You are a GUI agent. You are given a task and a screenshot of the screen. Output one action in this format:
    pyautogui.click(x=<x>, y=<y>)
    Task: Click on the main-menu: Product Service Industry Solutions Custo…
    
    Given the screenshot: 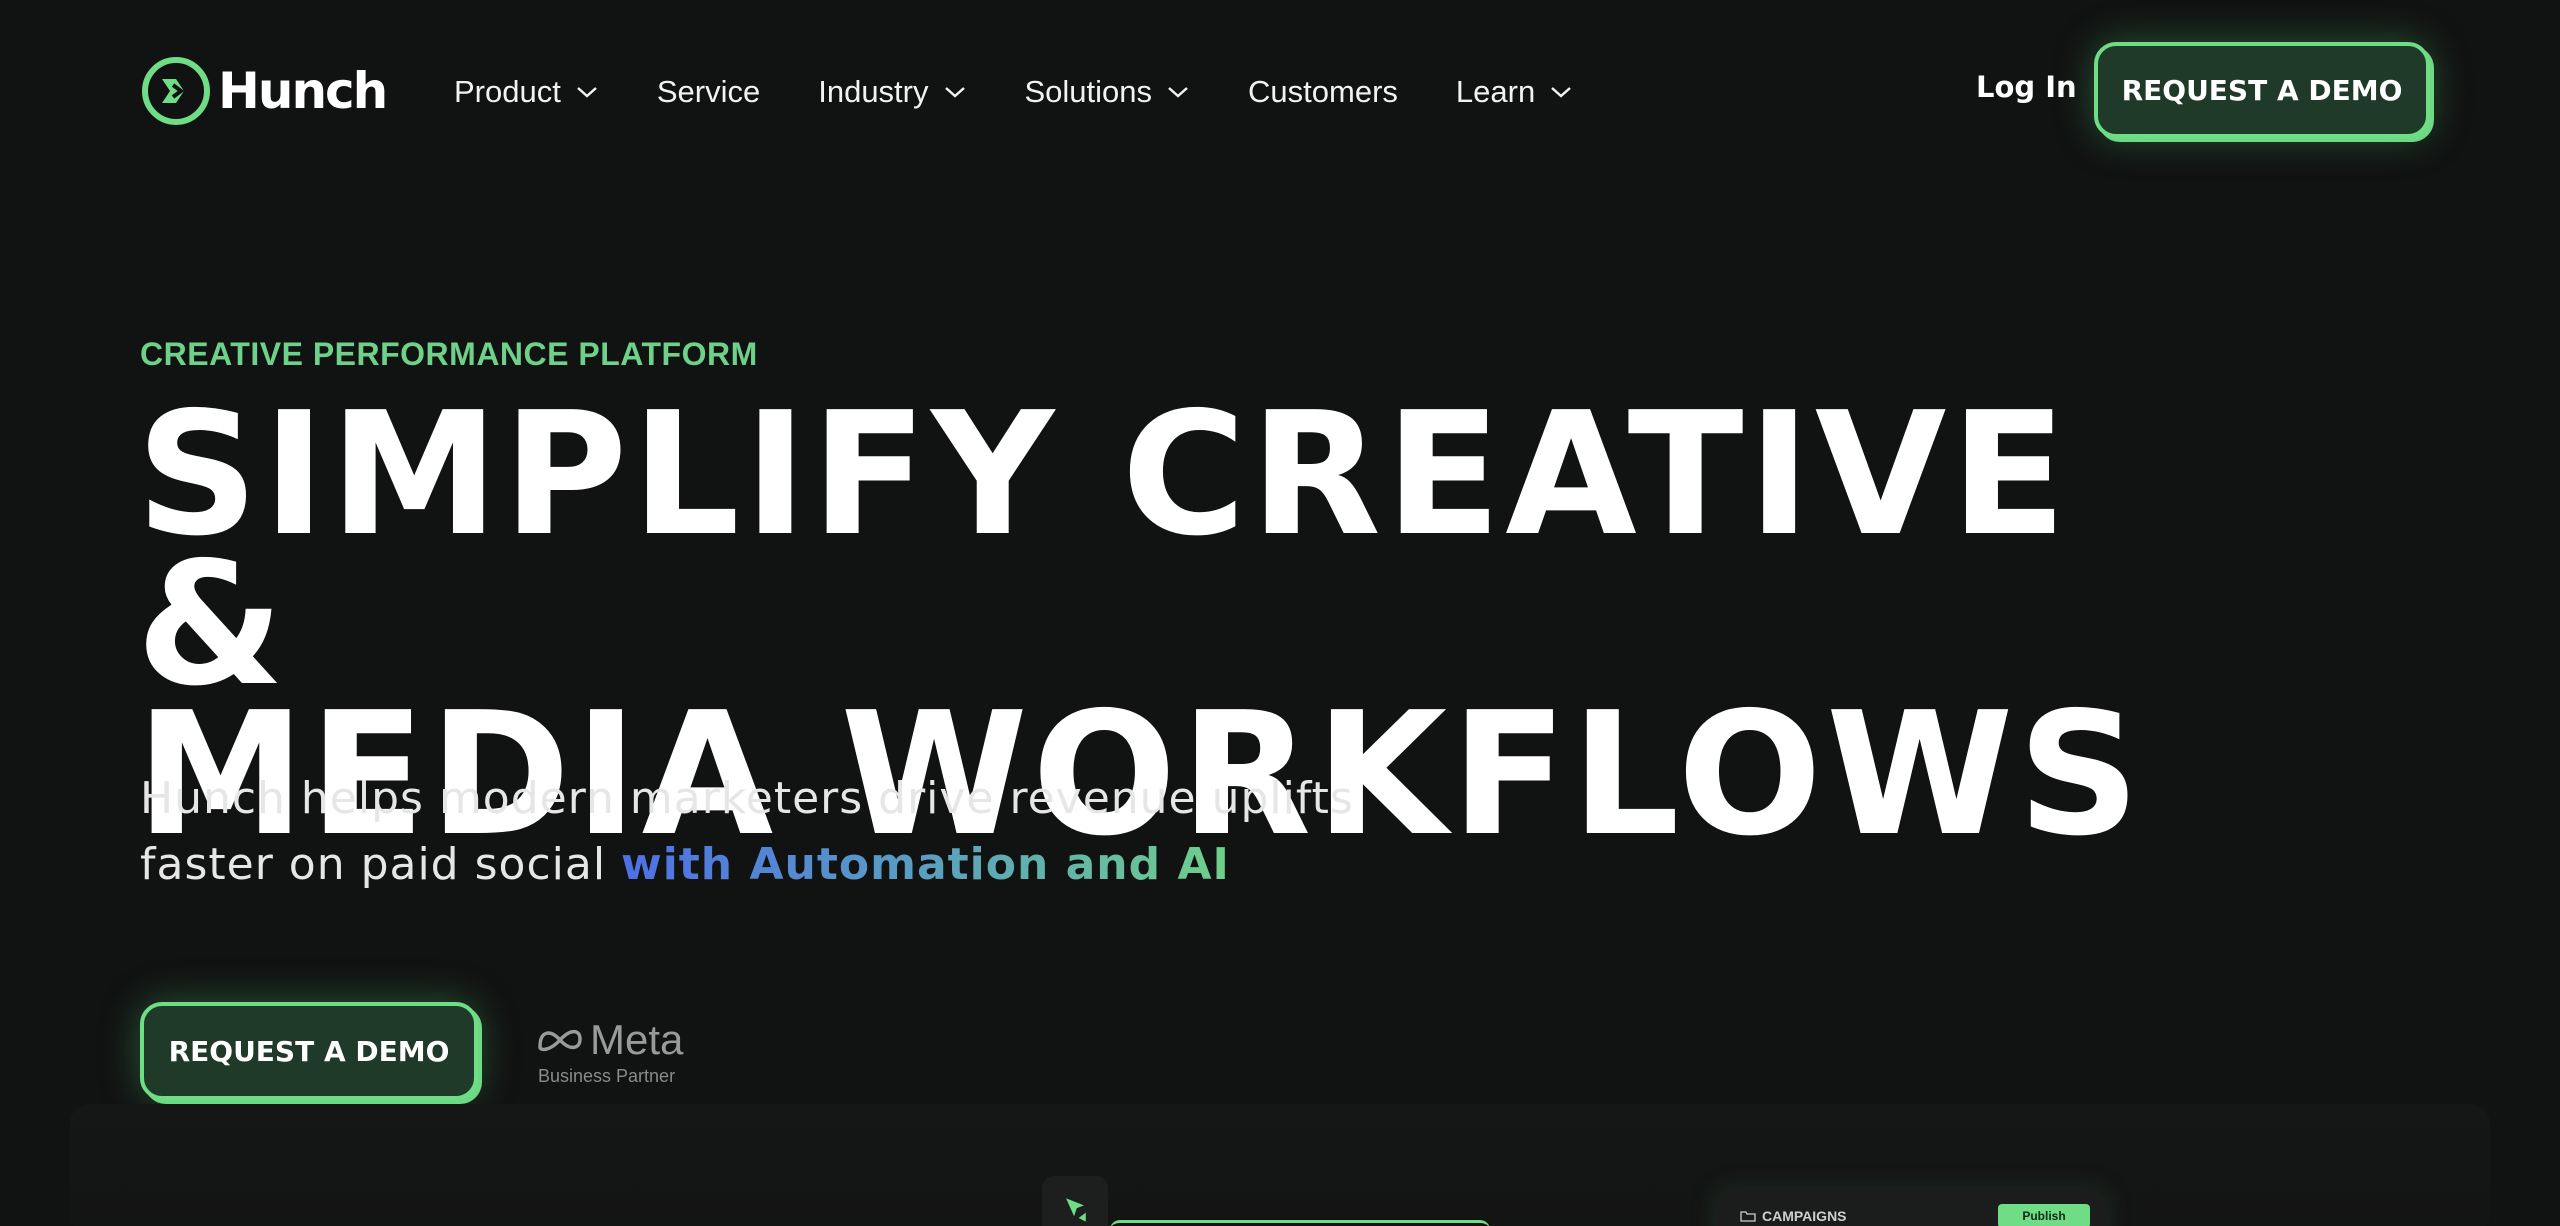 What is the action you would take?
    pyautogui.click(x=1042, y=92)
    